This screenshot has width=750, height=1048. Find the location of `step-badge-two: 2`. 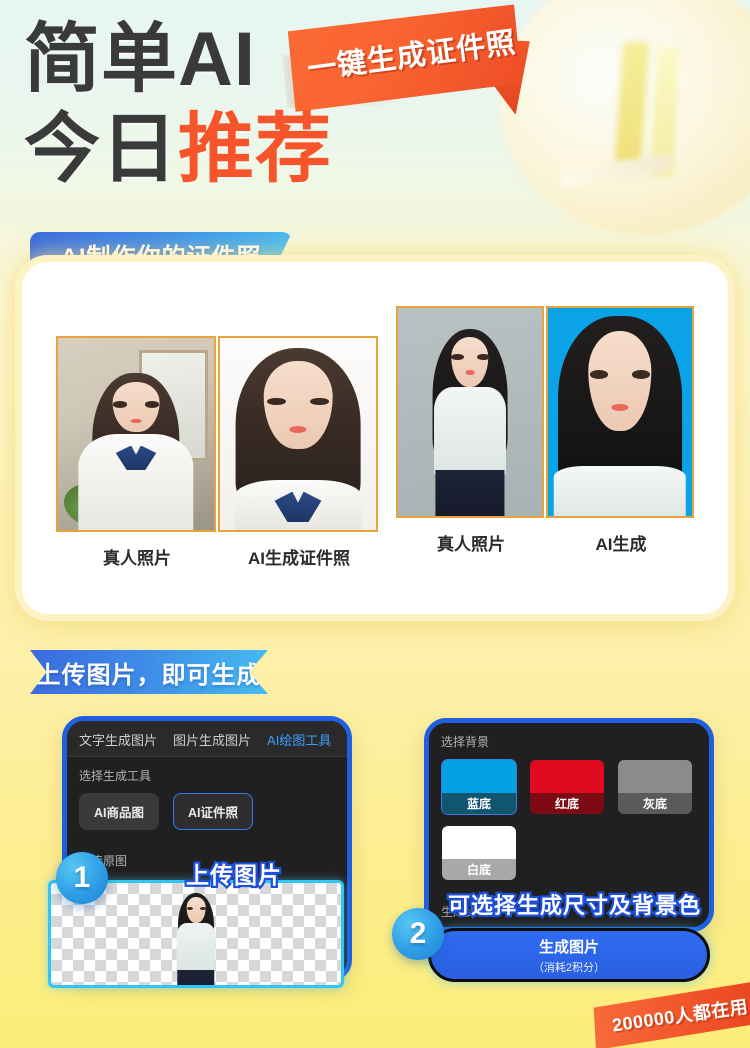

step-badge-two: 2 is located at coordinates (418, 934).